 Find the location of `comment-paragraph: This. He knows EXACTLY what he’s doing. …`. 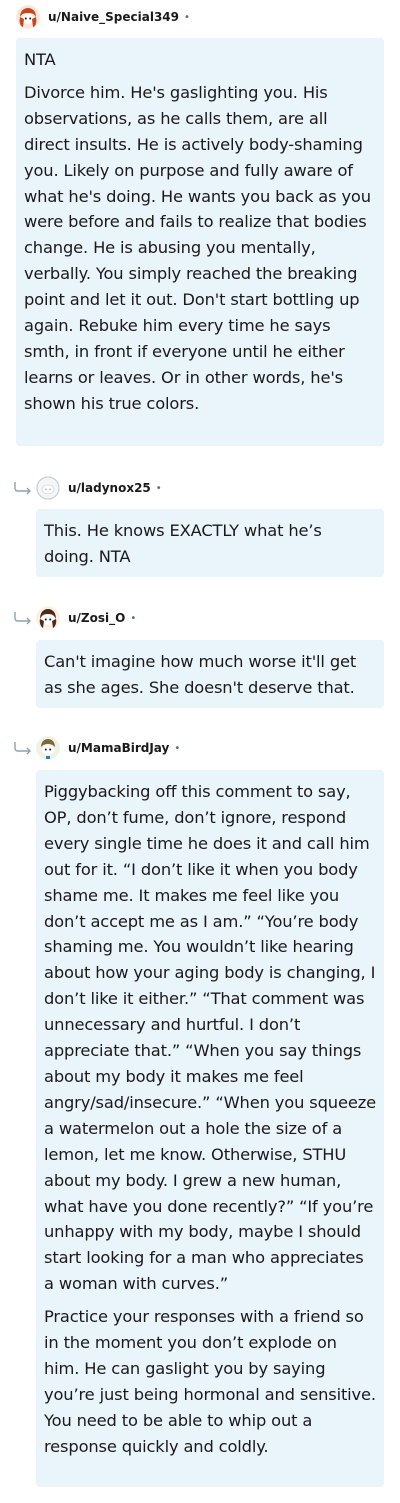

comment-paragraph: This. He knows EXACTLY what he’s doing. … is located at coordinates (183, 543).